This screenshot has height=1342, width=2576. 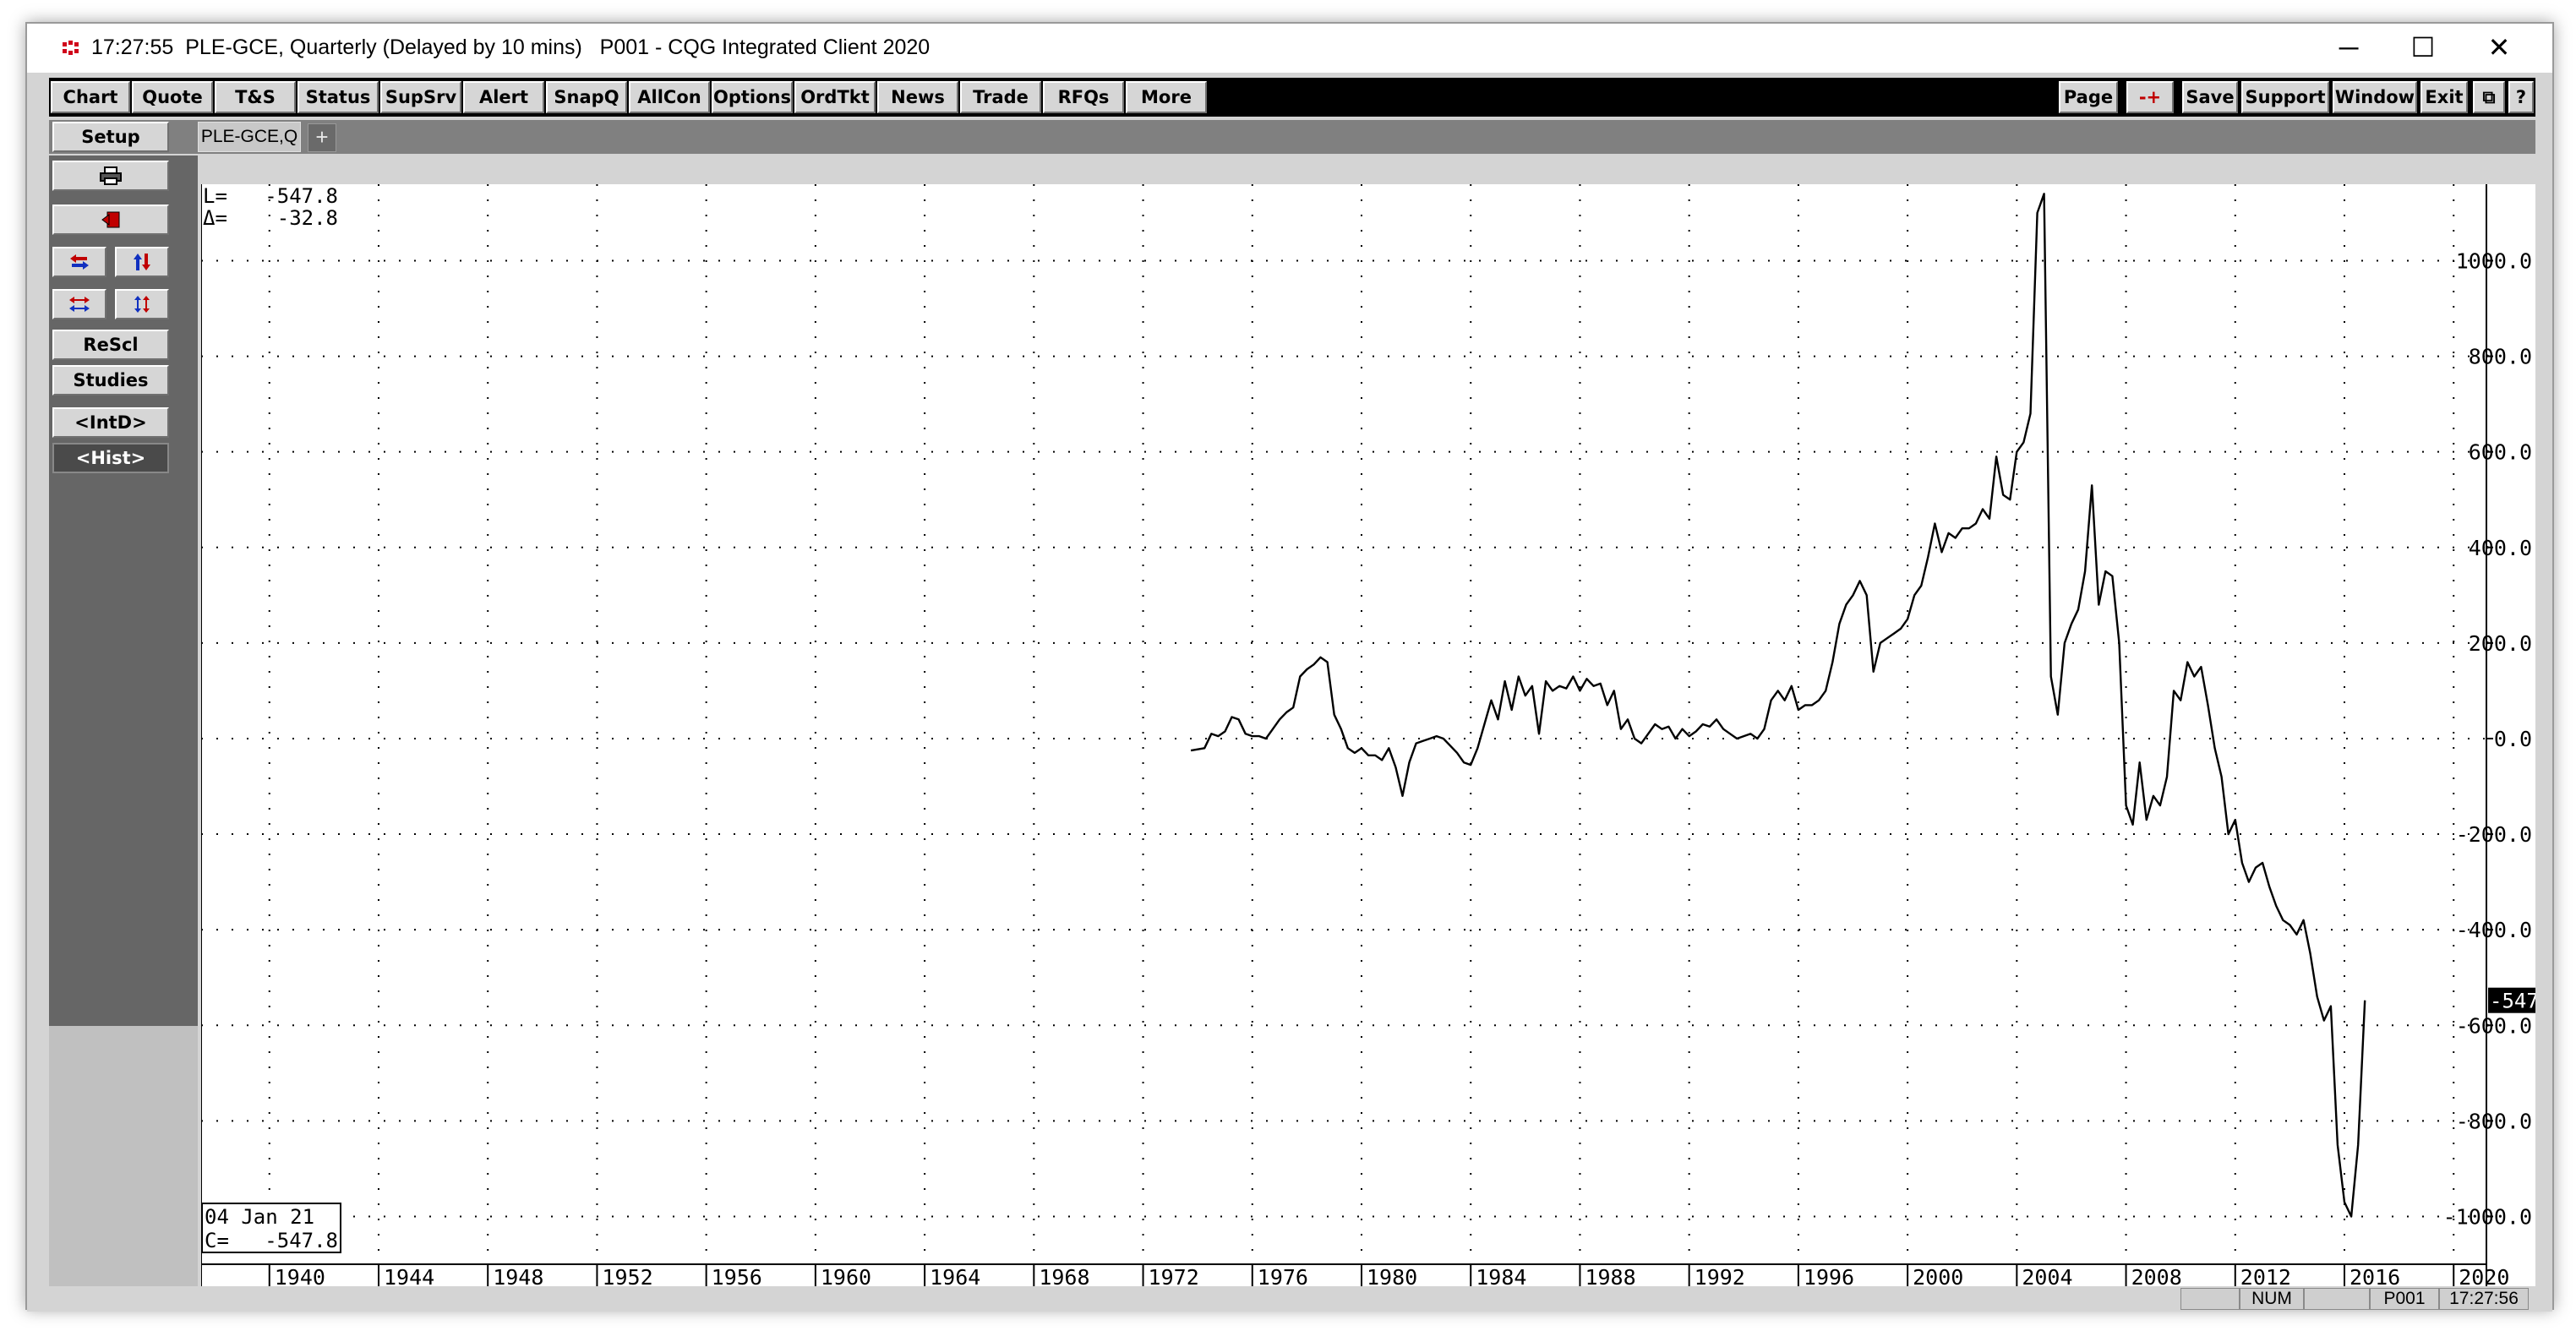 I want to click on x-tick-label: 1984, so click(x=1501, y=1276).